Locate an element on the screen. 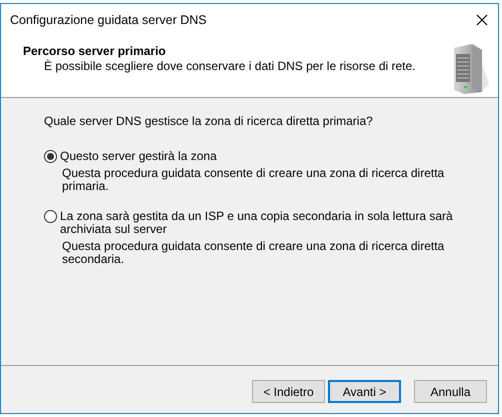  option-description: Questa procedura guidata consente di creare una zona di ricerca diretta secondaria. is located at coordinates (253, 253).